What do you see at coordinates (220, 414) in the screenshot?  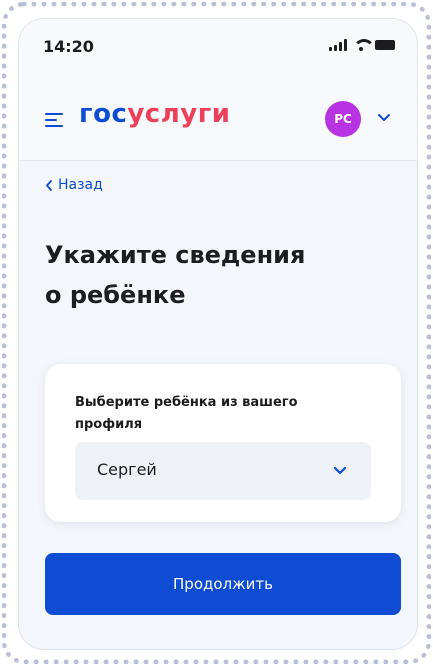 I see `field-label: Выберите ребёнка из вашего профиля` at bounding box center [220, 414].